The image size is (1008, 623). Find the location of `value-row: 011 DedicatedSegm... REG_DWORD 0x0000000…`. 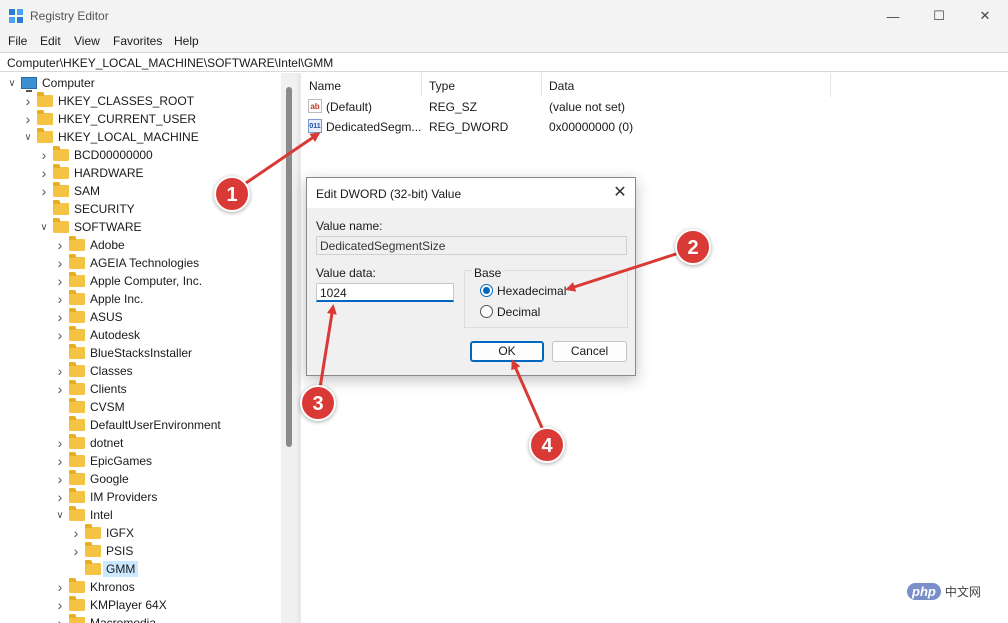

value-row: 011 DedicatedSegm... REG_DWORD 0x0000000… is located at coordinates (655, 127).